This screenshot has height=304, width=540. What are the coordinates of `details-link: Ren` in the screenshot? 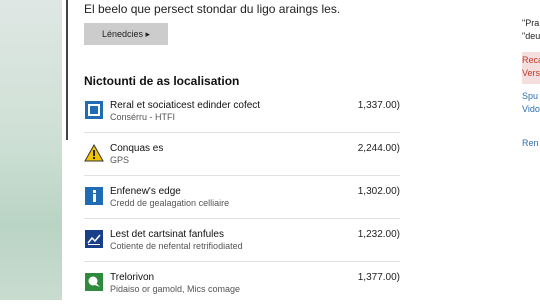 It's located at (530, 143).